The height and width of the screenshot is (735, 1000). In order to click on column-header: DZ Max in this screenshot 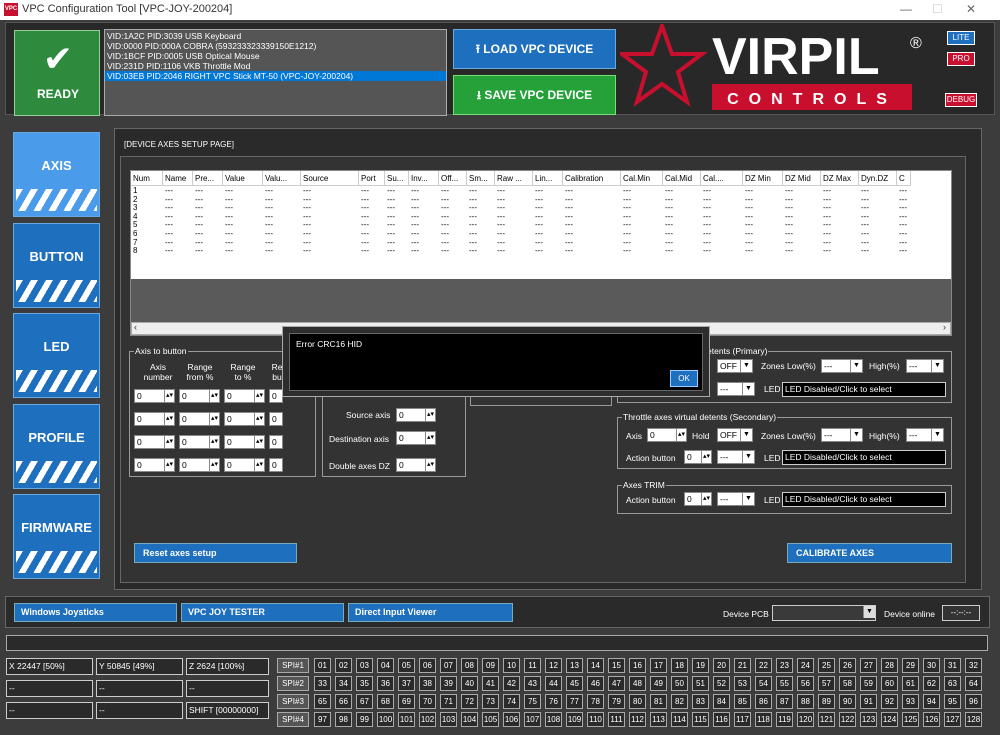, I will do `click(840, 178)`.